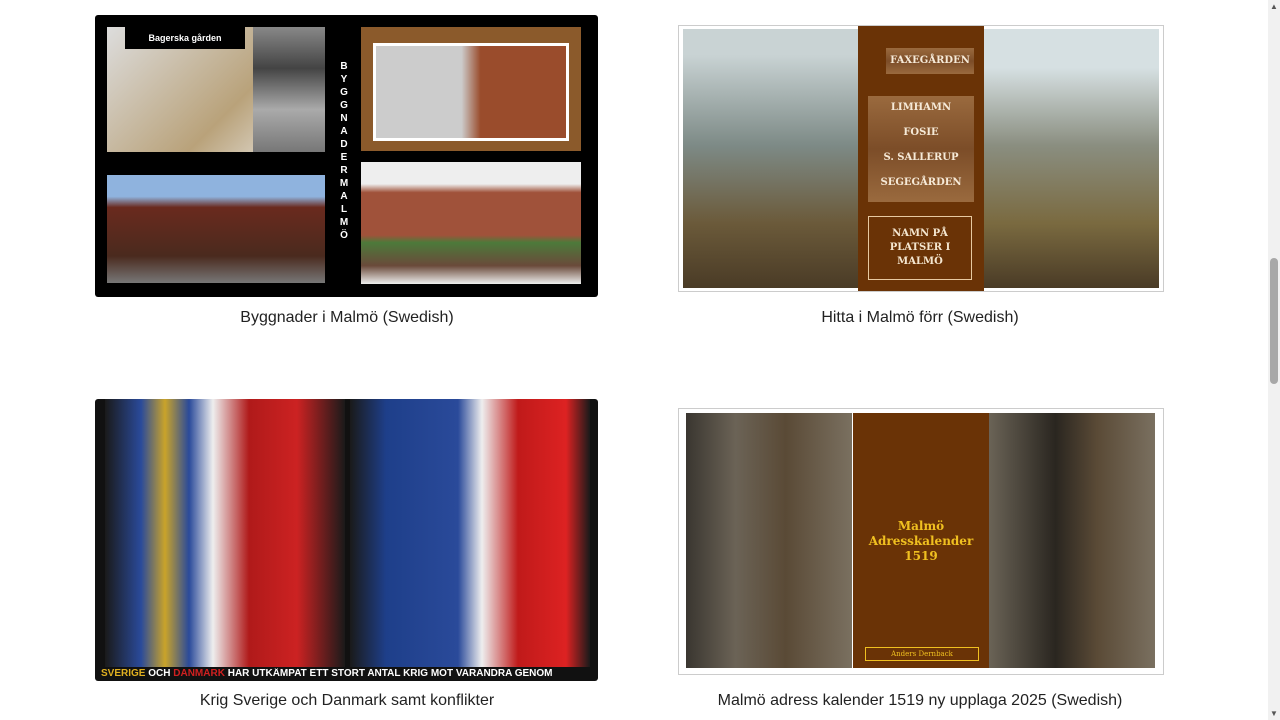 This screenshot has width=1280, height=720. I want to click on scroll-up-icon: ▲, so click(1274, 6).